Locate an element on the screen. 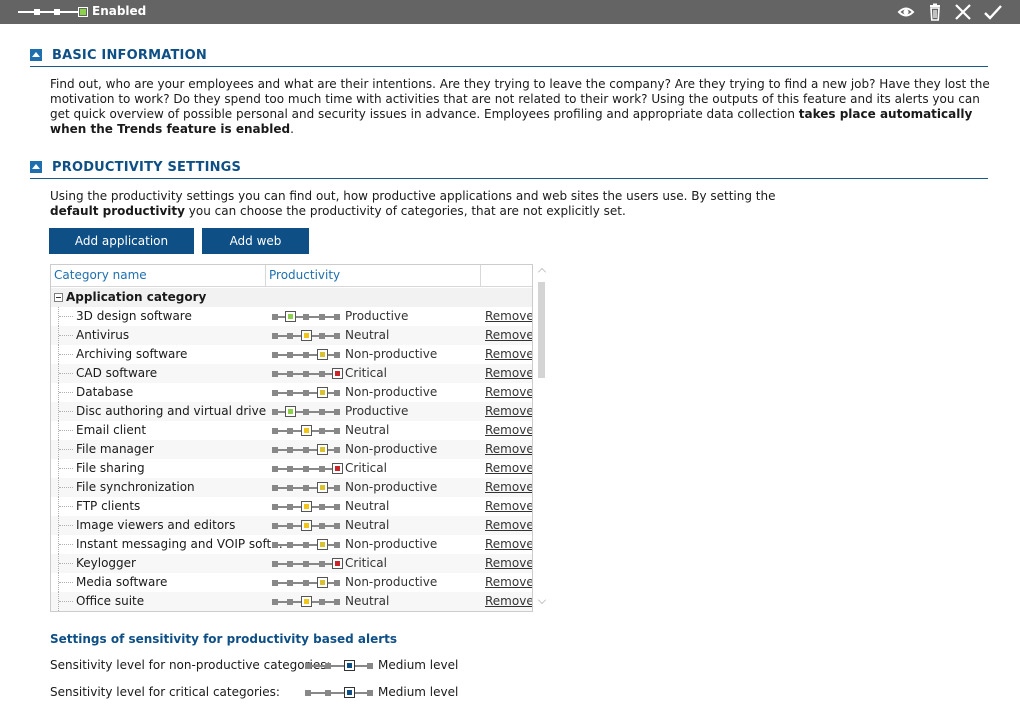 This screenshot has width=1020, height=712. add-application-category-button: Add application category is located at coordinates (121, 251).